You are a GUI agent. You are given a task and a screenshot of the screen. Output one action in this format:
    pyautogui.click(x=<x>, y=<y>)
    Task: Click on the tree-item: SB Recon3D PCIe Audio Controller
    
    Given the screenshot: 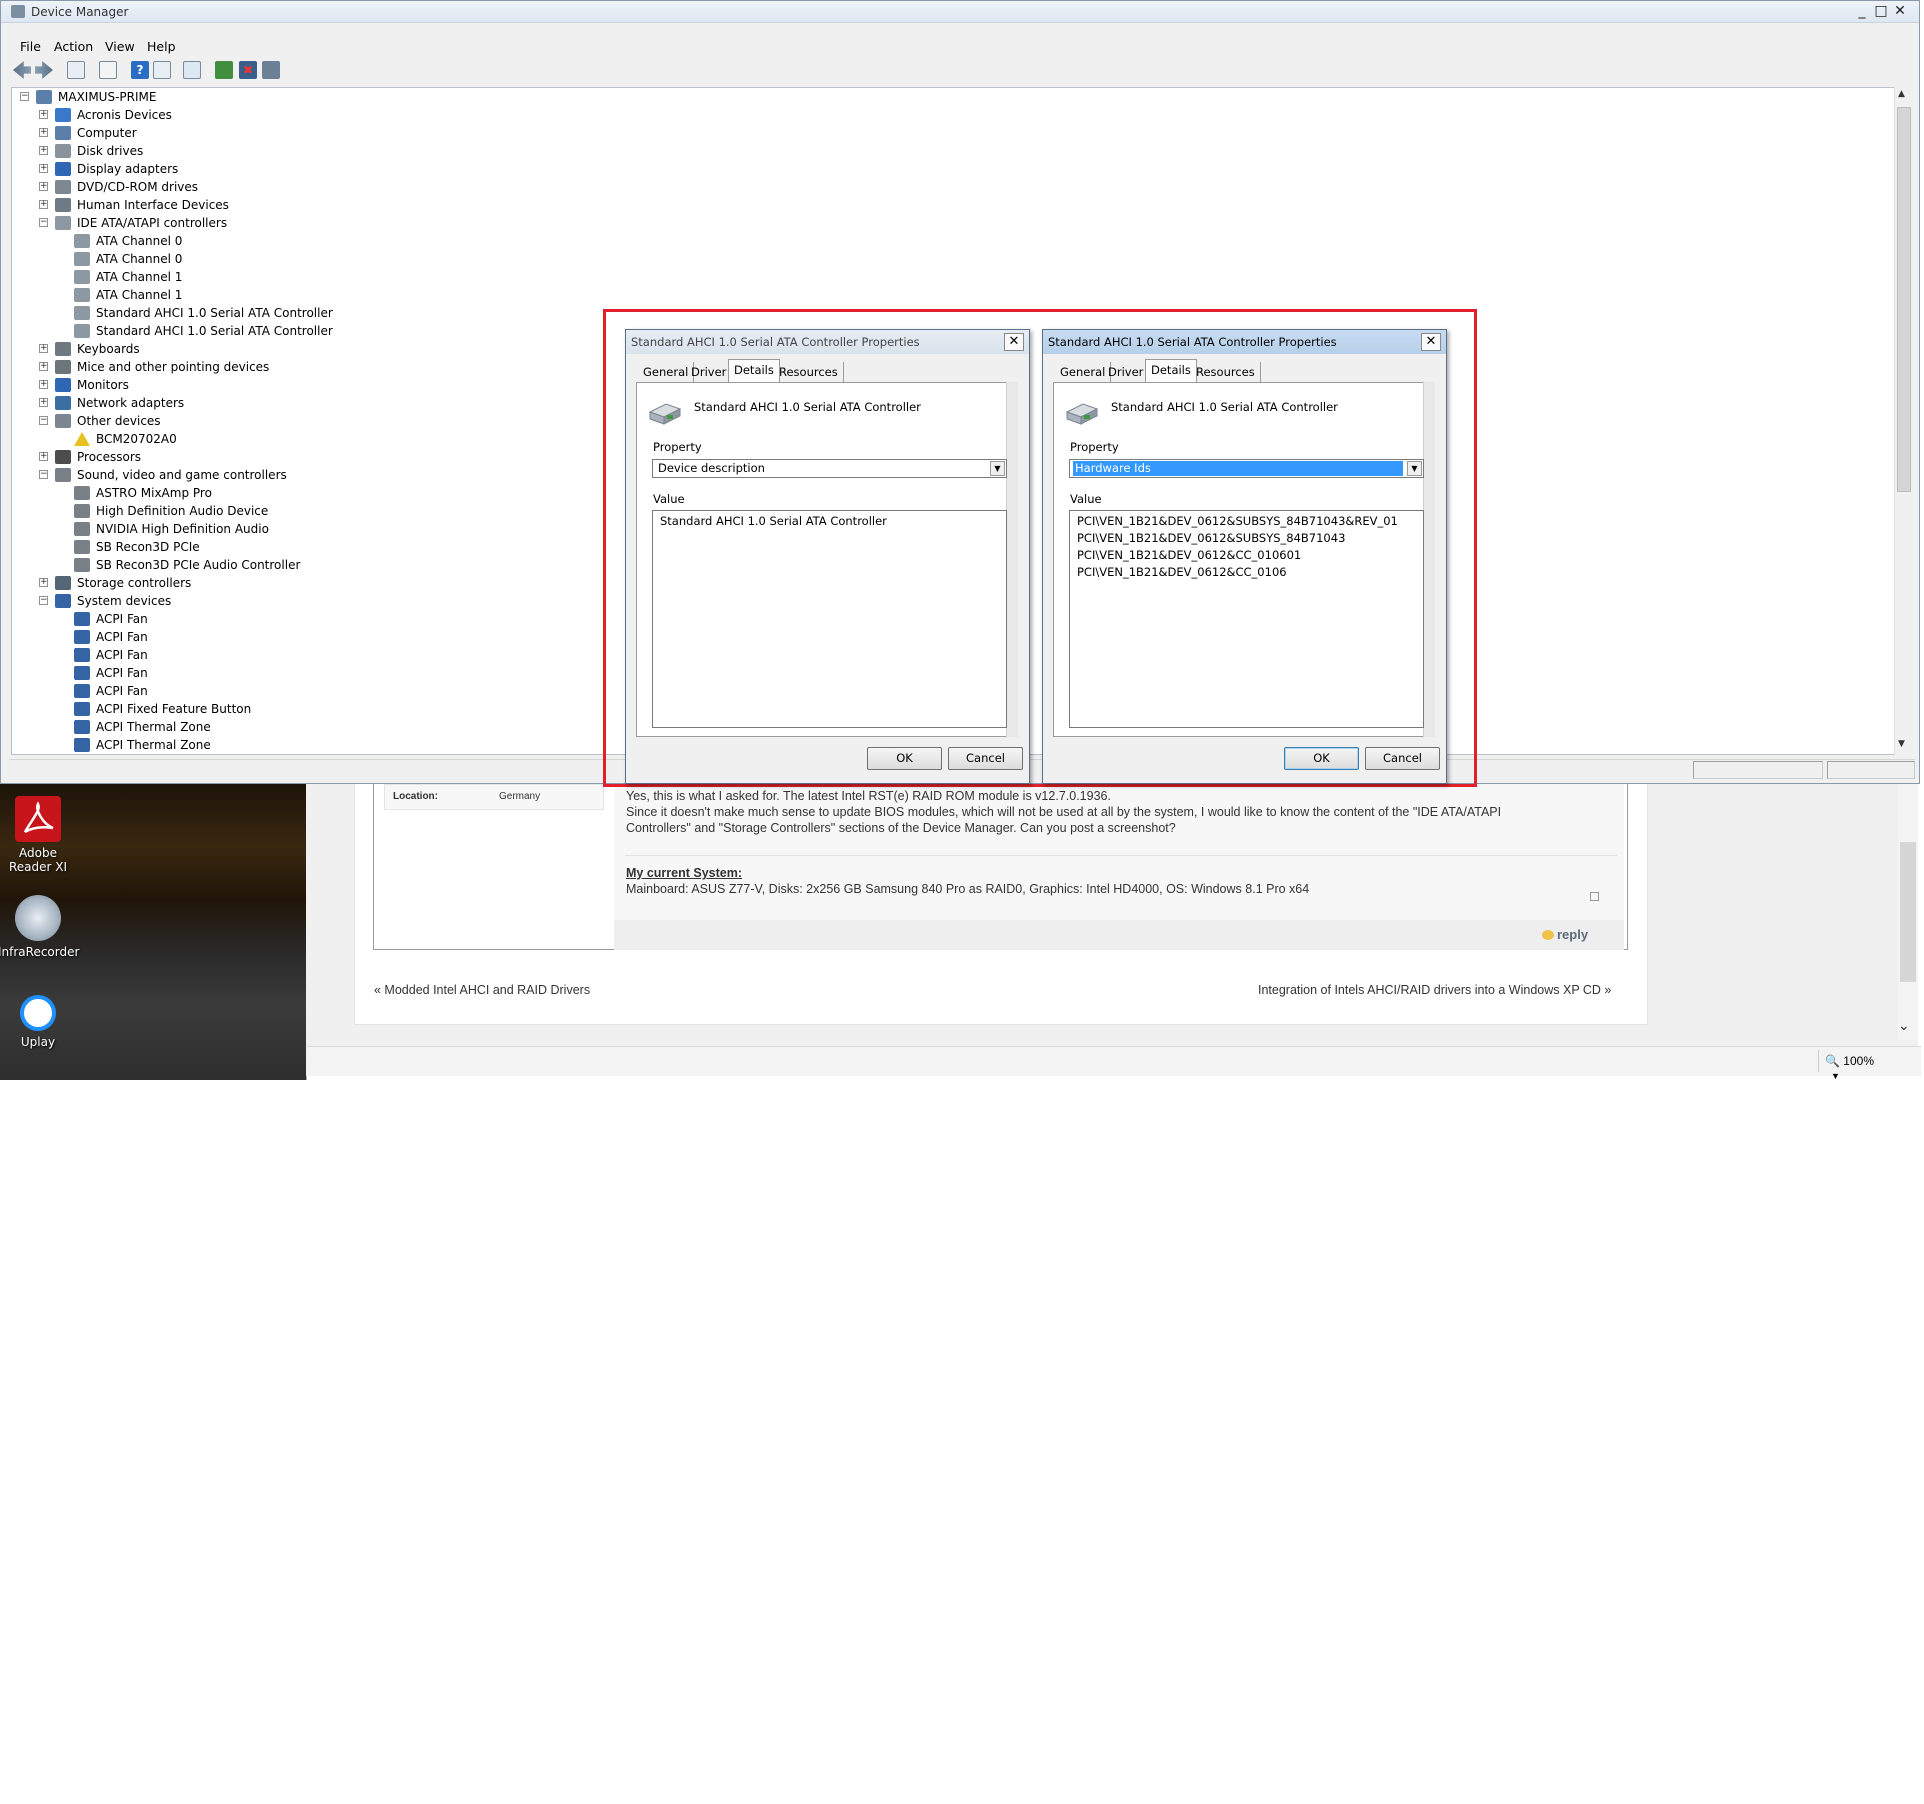 What is the action you would take?
    pyautogui.click(x=312, y=565)
    